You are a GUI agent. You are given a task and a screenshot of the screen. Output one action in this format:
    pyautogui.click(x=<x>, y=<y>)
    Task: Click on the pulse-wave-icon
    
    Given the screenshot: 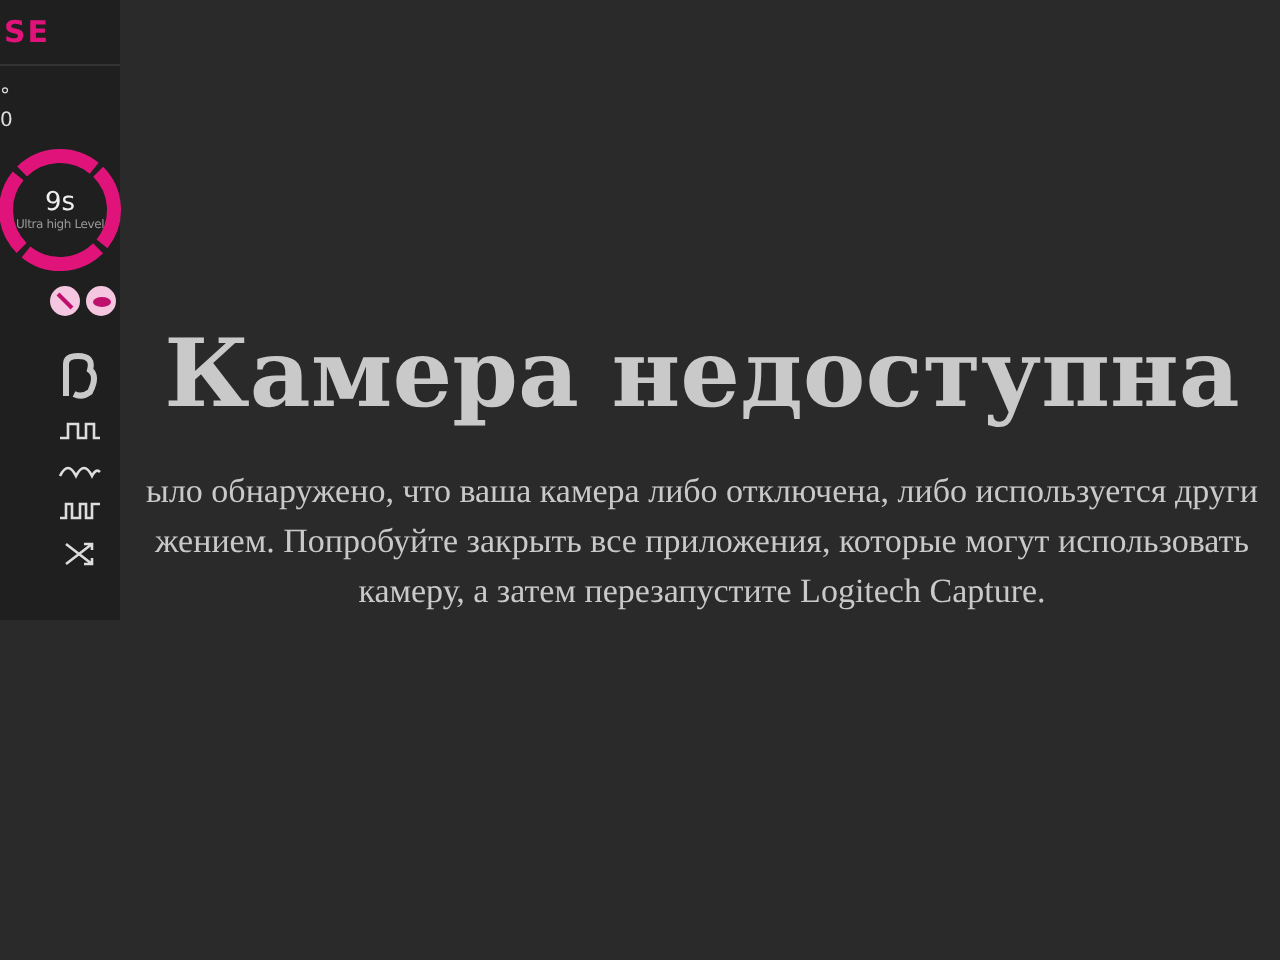 What is the action you would take?
    pyautogui.click(x=80, y=510)
    